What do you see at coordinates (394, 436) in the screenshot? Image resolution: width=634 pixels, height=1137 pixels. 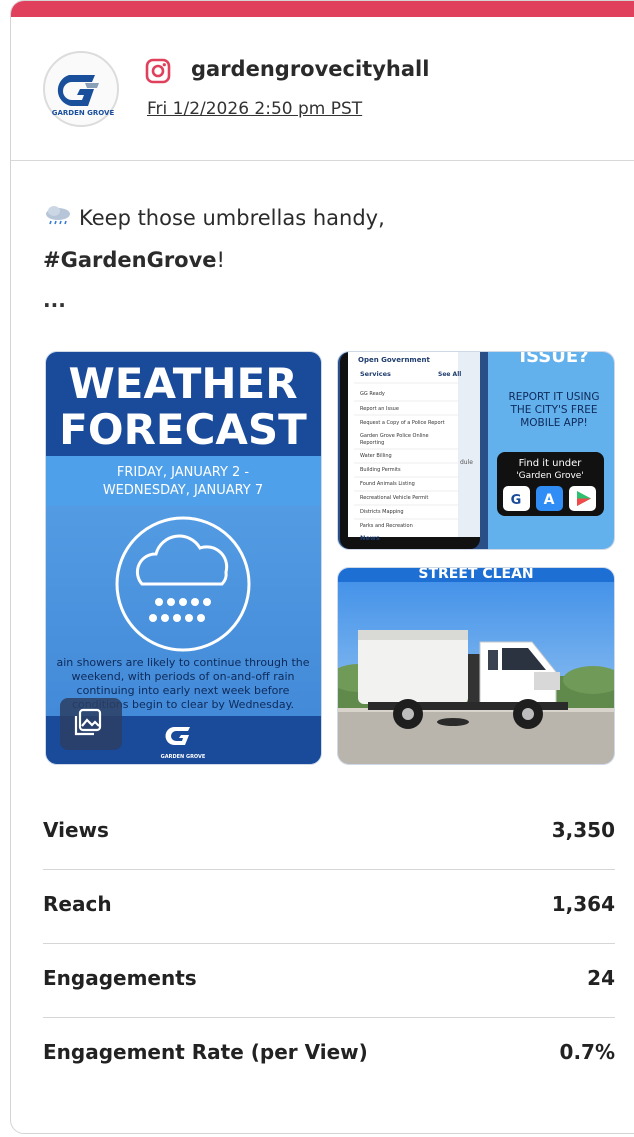 I see `app-item-4: Garden Grove Police Online` at bounding box center [394, 436].